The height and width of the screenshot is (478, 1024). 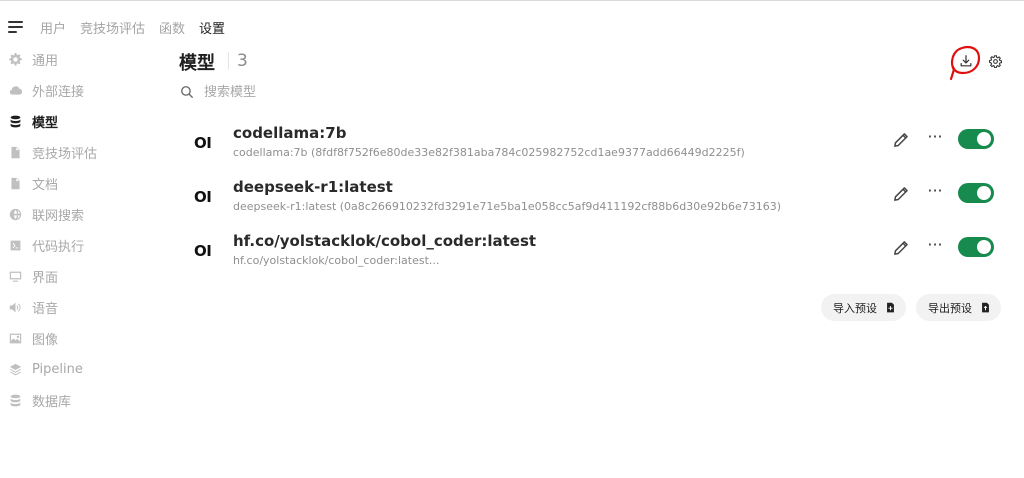 What do you see at coordinates (45, 278) in the screenshot?
I see `sidebar-item-label: 界面` at bounding box center [45, 278].